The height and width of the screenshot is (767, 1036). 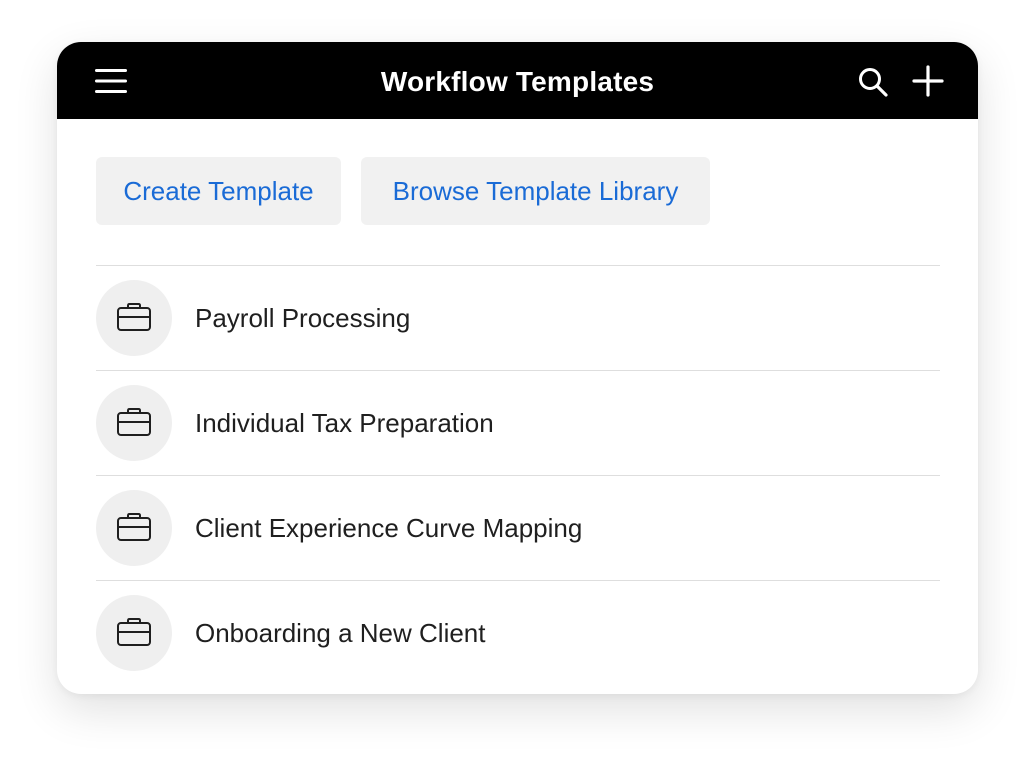 What do you see at coordinates (873, 82) in the screenshot?
I see `search-icon` at bounding box center [873, 82].